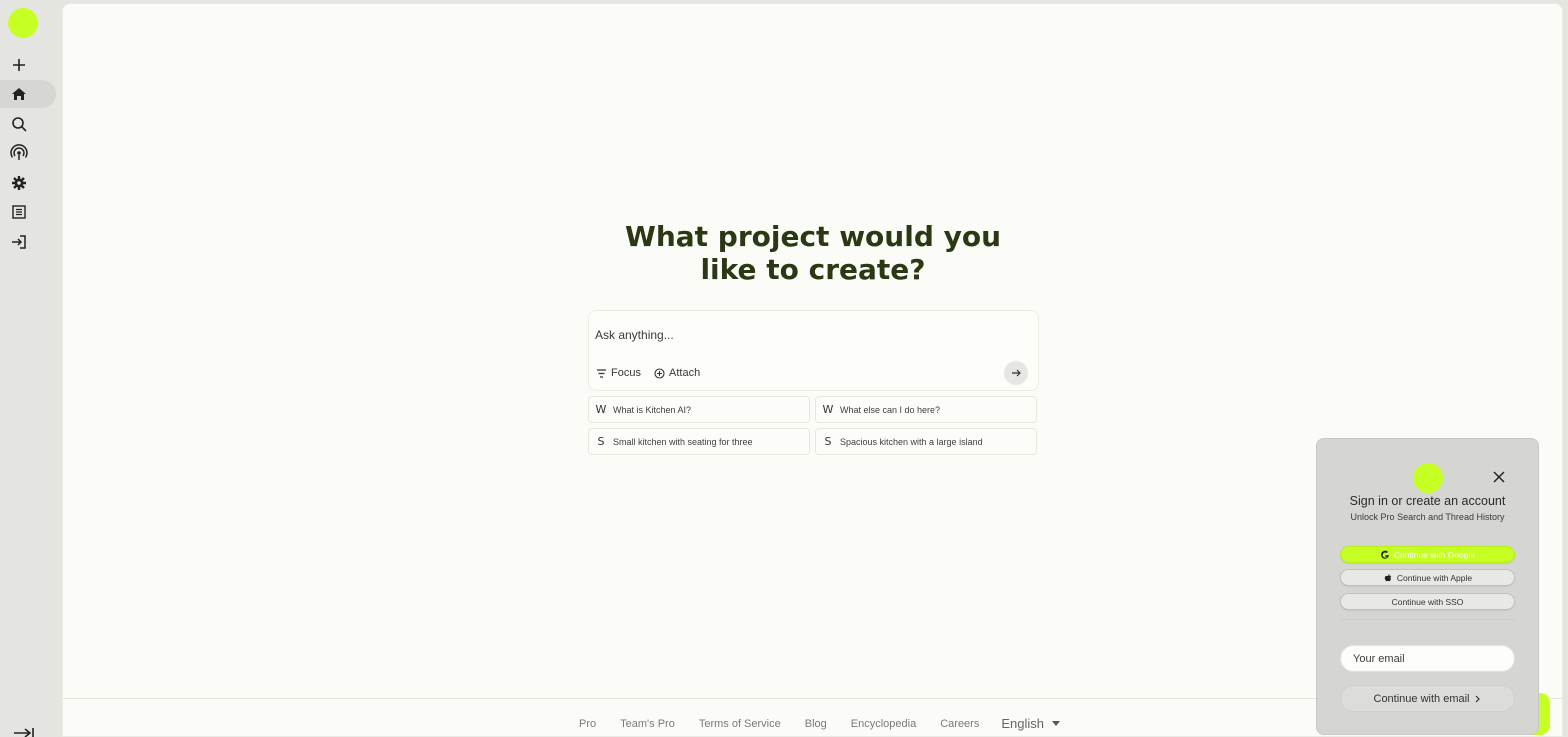 This screenshot has width=1568, height=737. I want to click on sidebar-item-search, so click(28, 124).